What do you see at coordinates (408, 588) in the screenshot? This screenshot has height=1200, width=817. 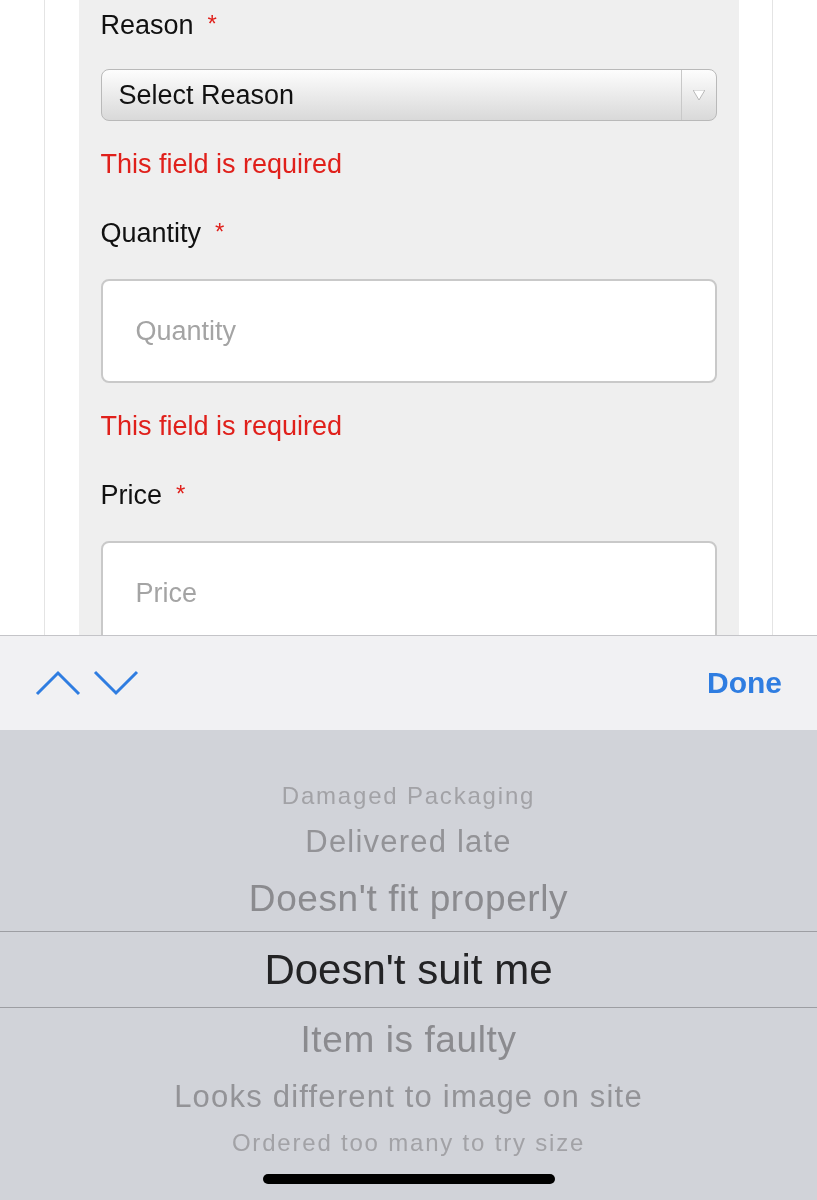 I see `text-field: Price` at bounding box center [408, 588].